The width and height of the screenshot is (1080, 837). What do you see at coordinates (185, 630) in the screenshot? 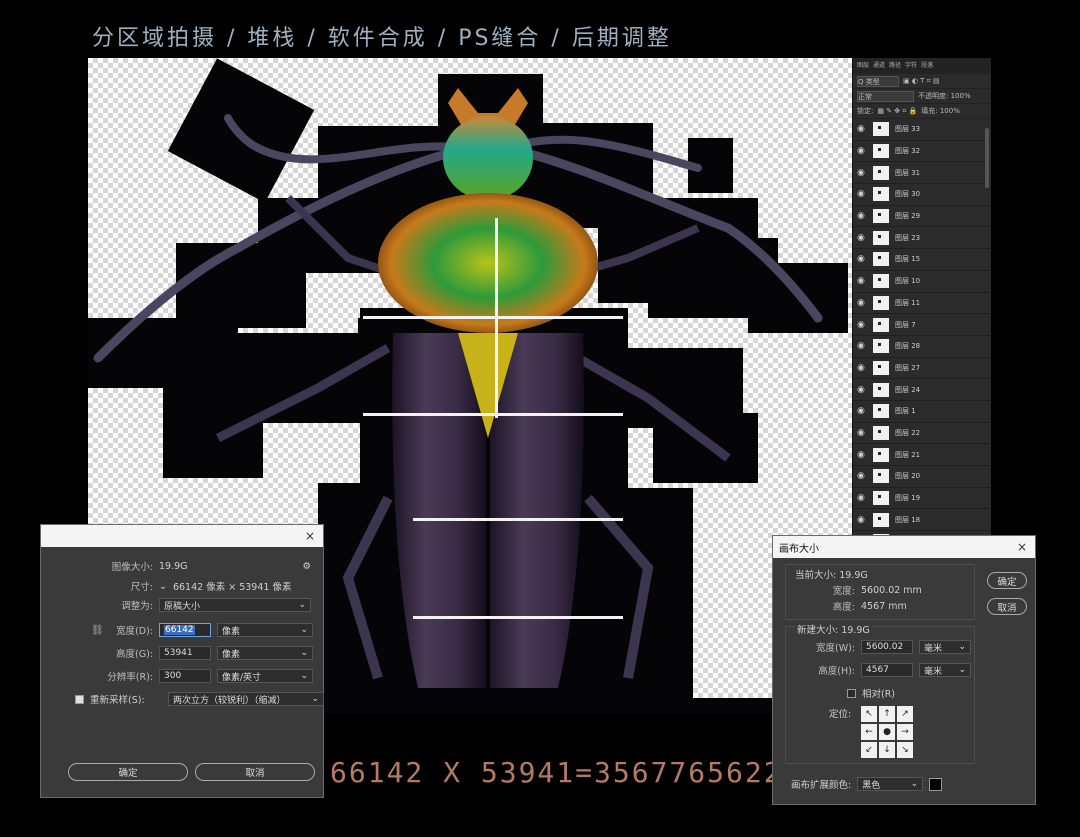
I see `width-input: 66142` at bounding box center [185, 630].